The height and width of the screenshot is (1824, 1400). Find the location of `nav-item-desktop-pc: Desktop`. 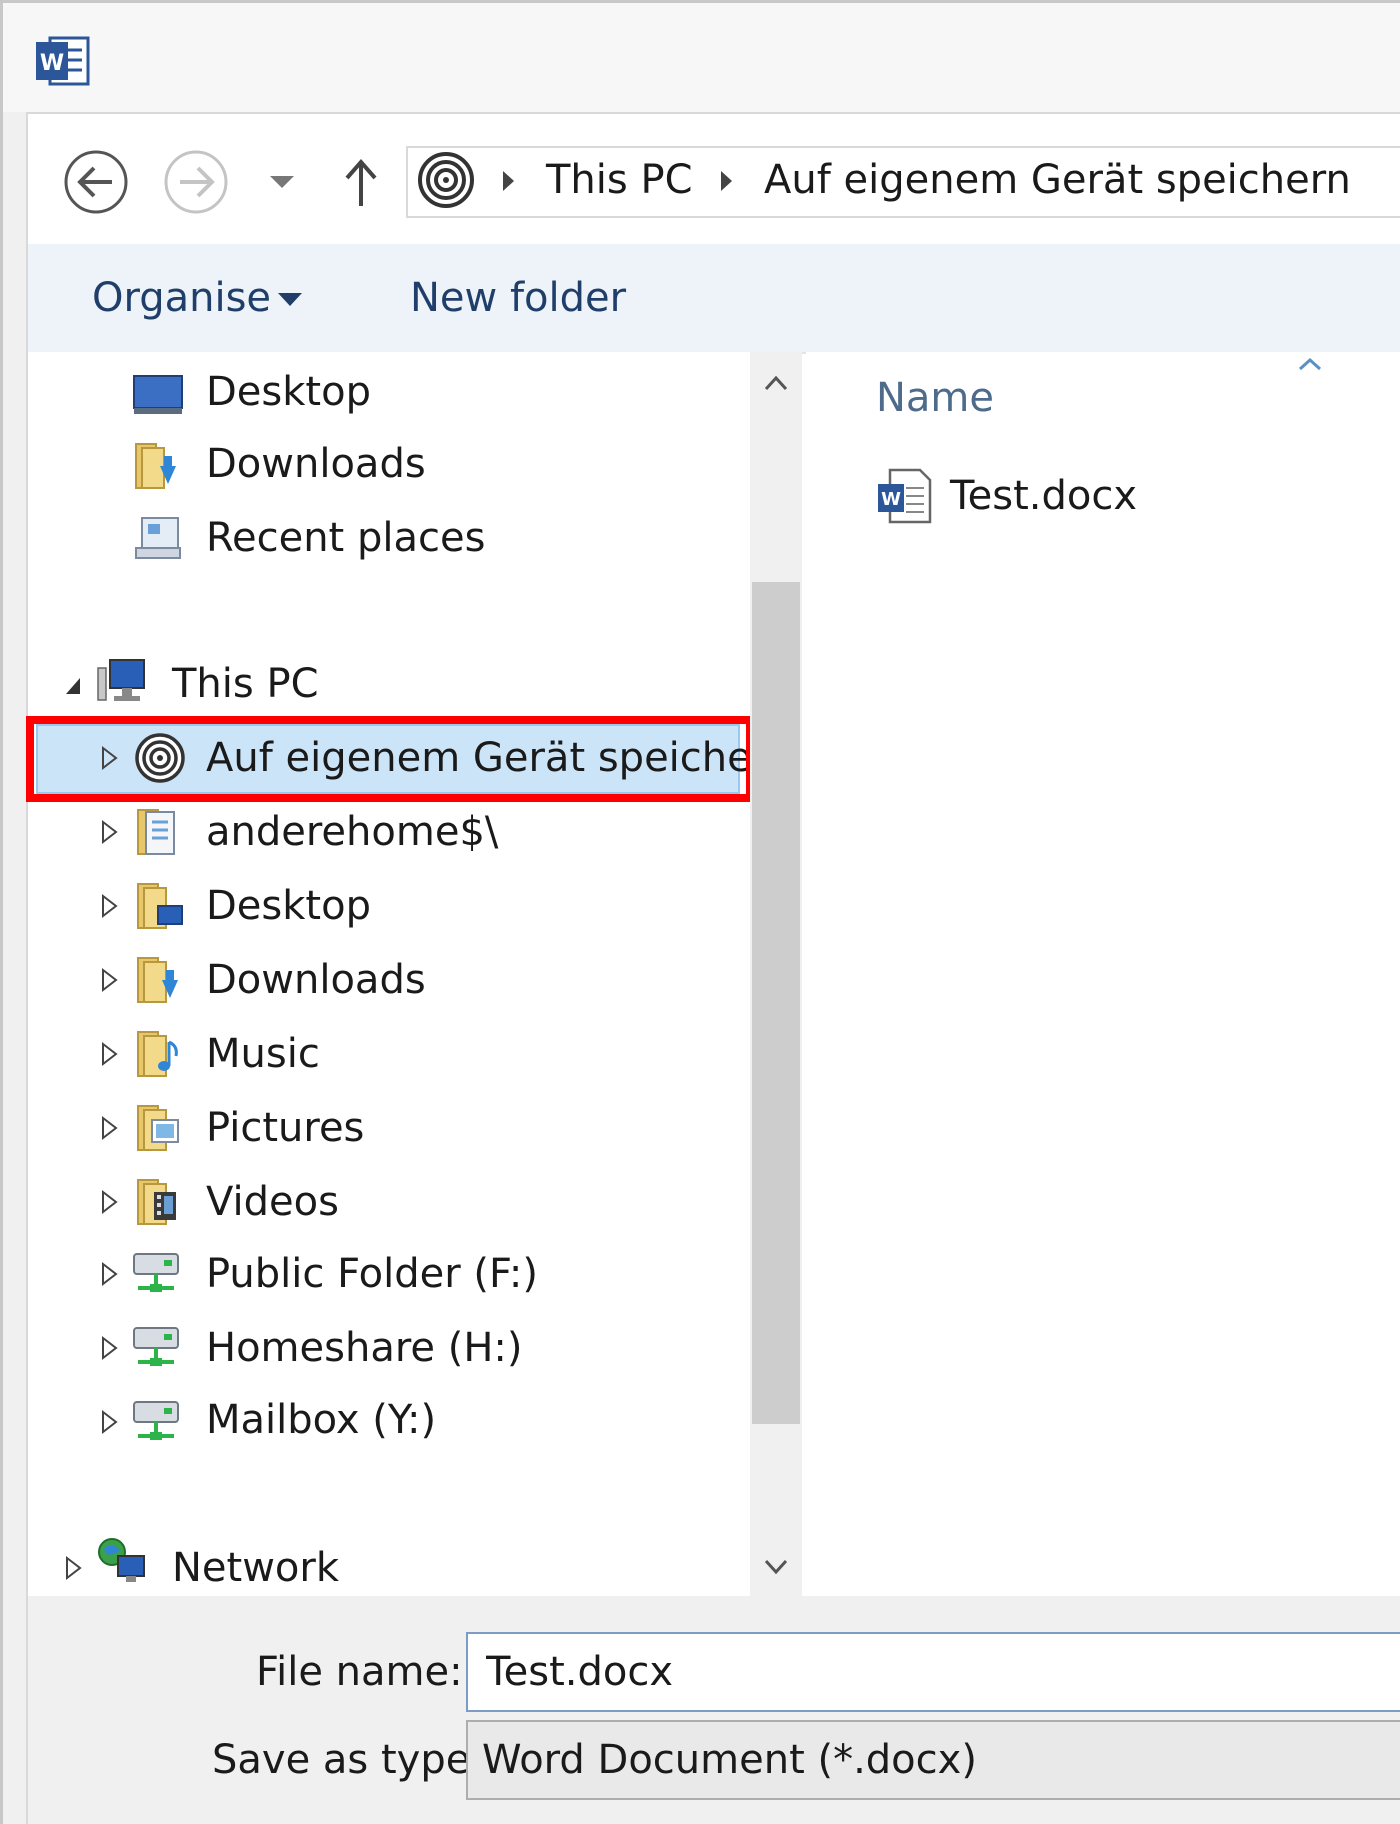

nav-item-desktop-pc: Desktop is located at coordinates (288, 906).